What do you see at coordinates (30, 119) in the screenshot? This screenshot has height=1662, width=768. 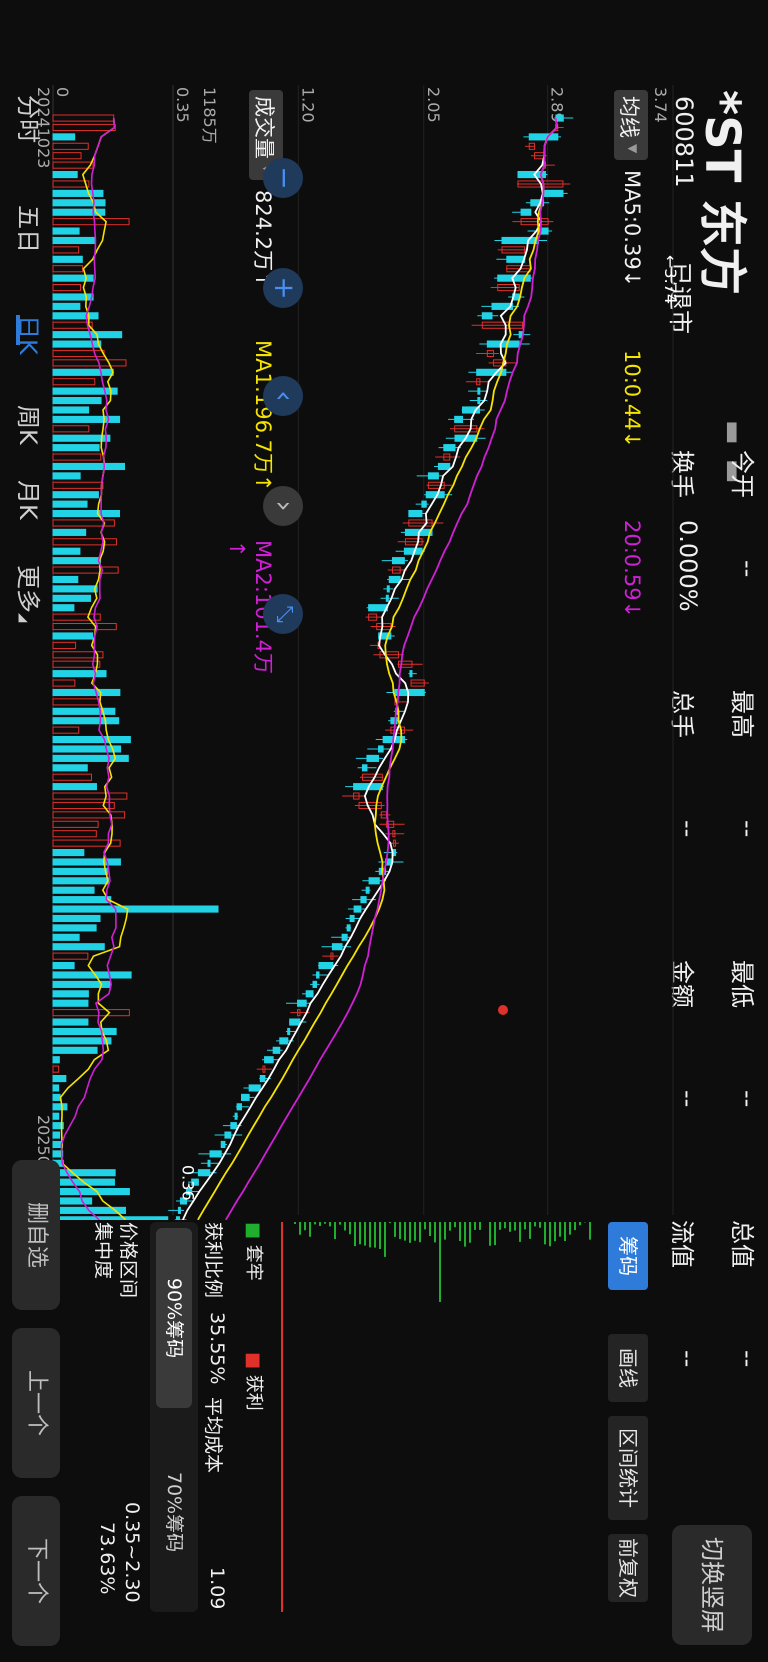 I see `tab-intraday: 分时` at bounding box center [30, 119].